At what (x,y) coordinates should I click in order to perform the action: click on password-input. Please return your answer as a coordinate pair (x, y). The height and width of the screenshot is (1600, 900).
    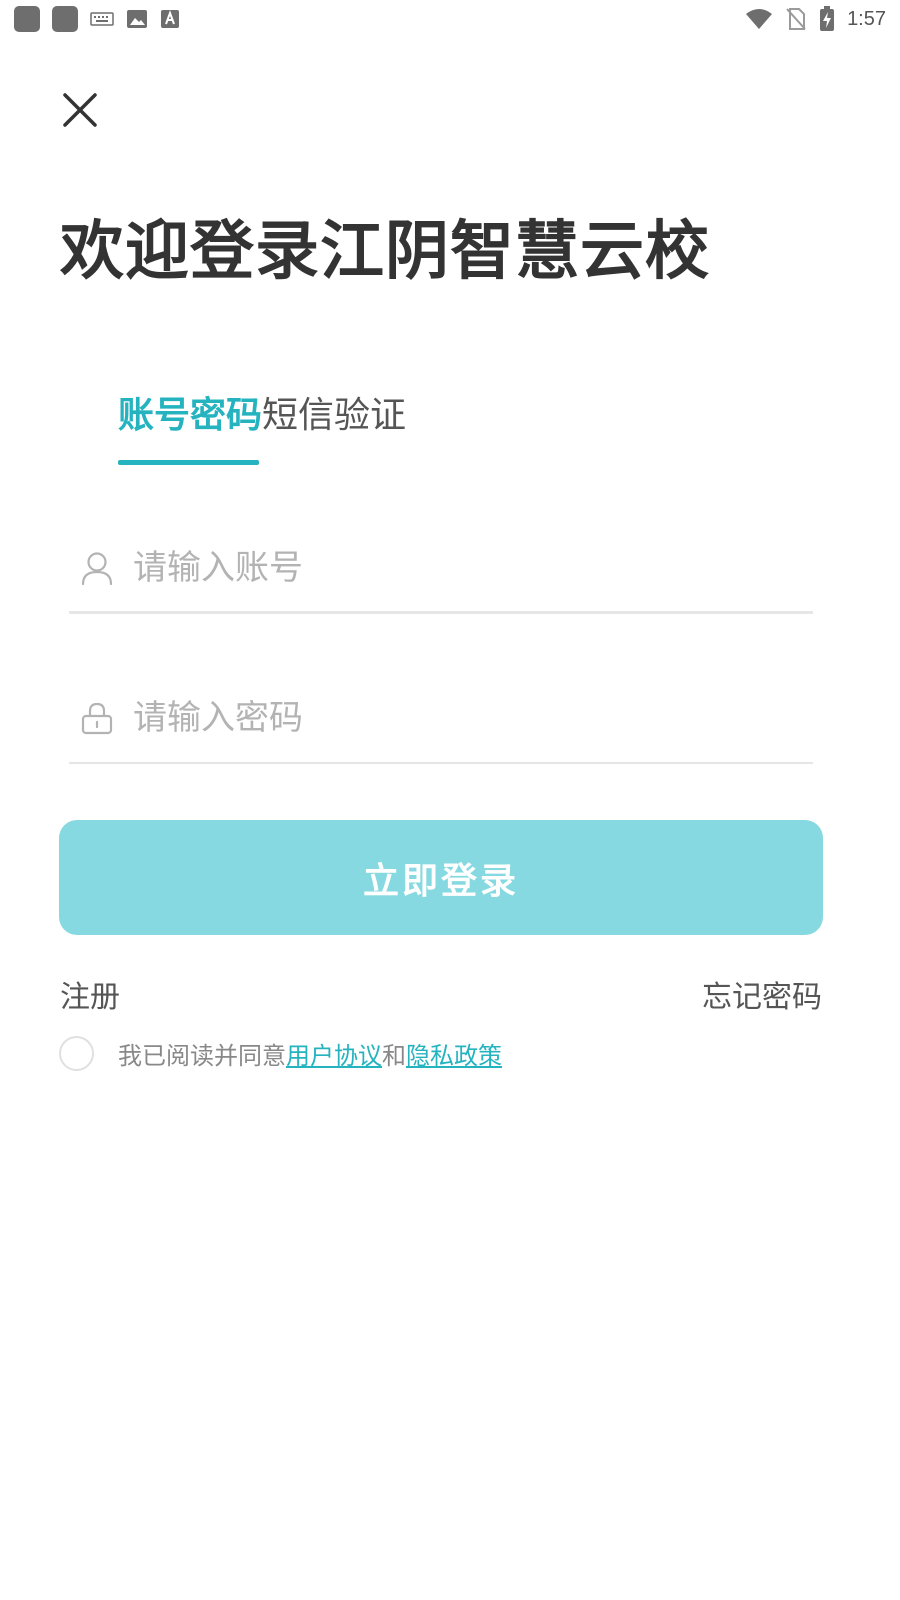
    Looking at the image, I should click on (463, 718).